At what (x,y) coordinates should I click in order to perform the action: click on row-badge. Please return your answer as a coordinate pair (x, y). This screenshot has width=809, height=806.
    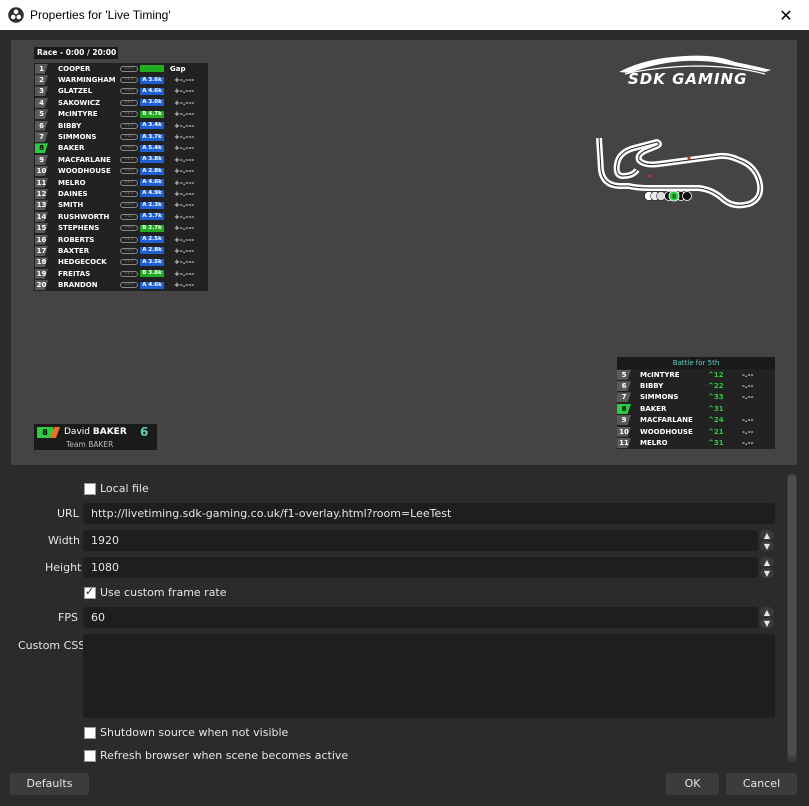
    Looking at the image, I should click on (152, 69).